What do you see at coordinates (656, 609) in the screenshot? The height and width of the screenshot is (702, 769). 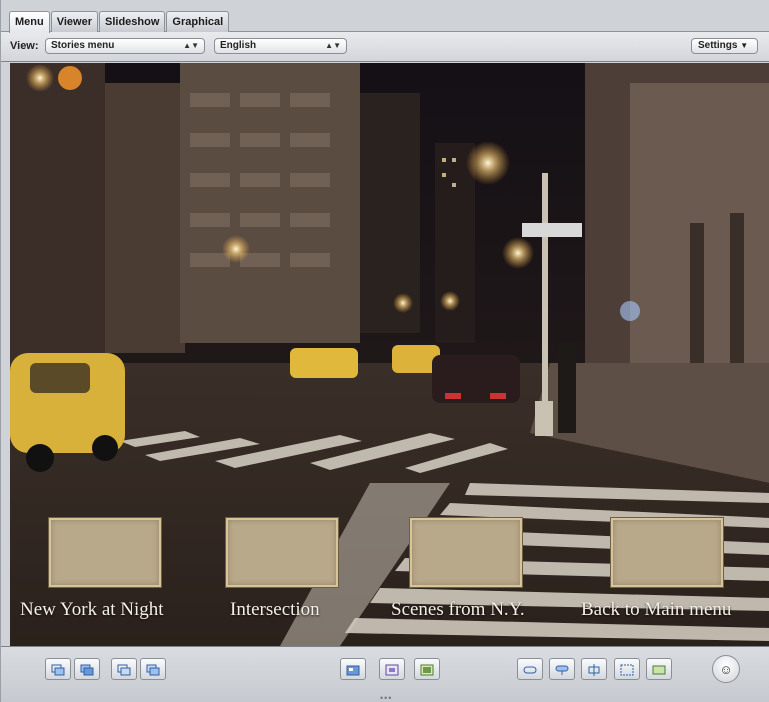 I see `menu-button-label: Back to Main menu` at bounding box center [656, 609].